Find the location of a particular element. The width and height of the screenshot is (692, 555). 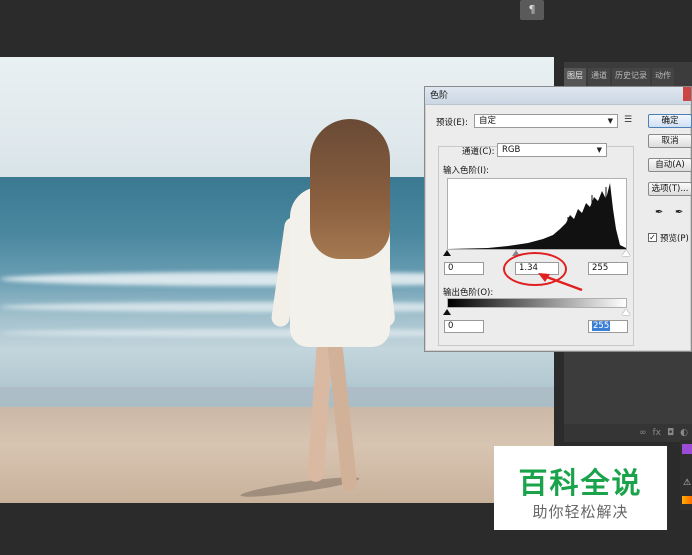

cancel-button: 取消 is located at coordinates (670, 141).